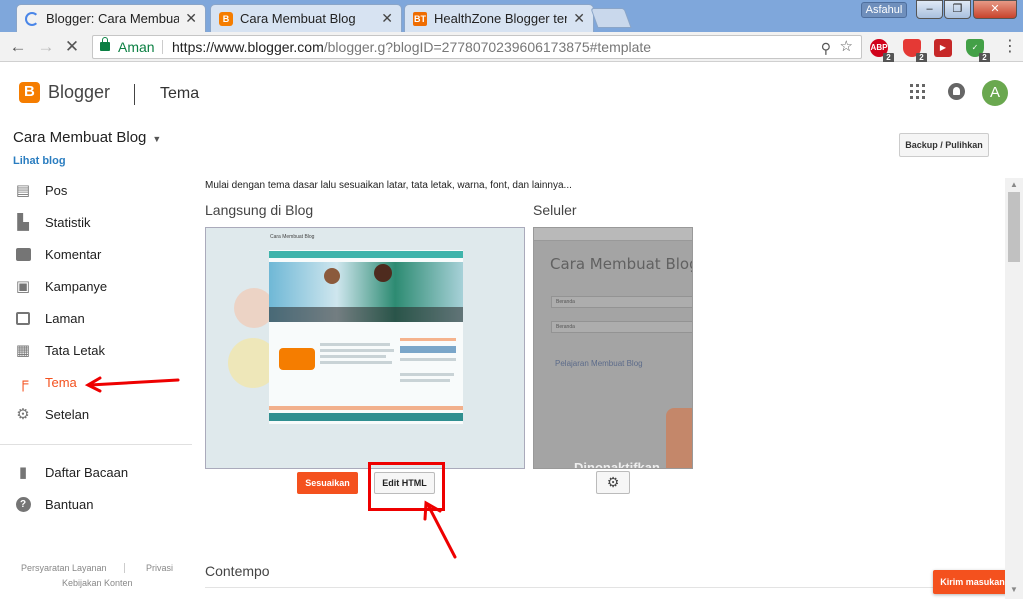  What do you see at coordinates (96, 504) in the screenshot?
I see `sidebar-item-help: ? Bantuan` at bounding box center [96, 504].